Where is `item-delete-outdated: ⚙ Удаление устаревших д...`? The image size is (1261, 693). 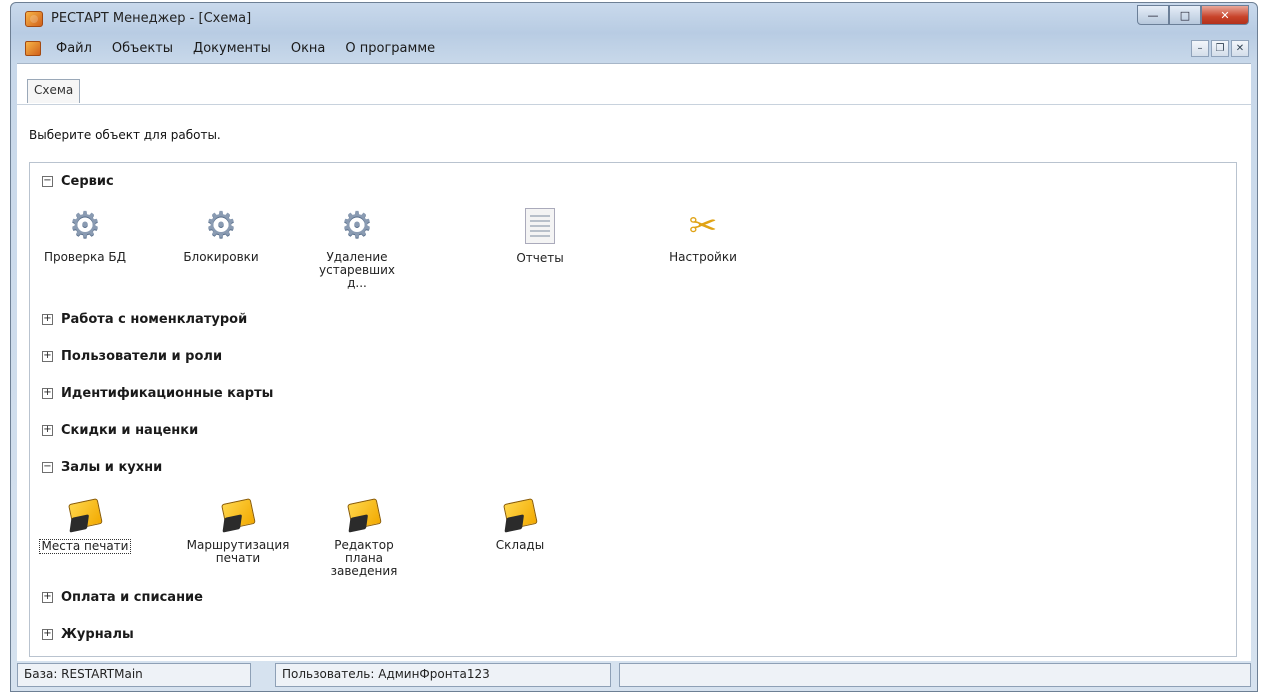 item-delete-outdated: ⚙ Удаление устаревших д... is located at coordinates (357, 248).